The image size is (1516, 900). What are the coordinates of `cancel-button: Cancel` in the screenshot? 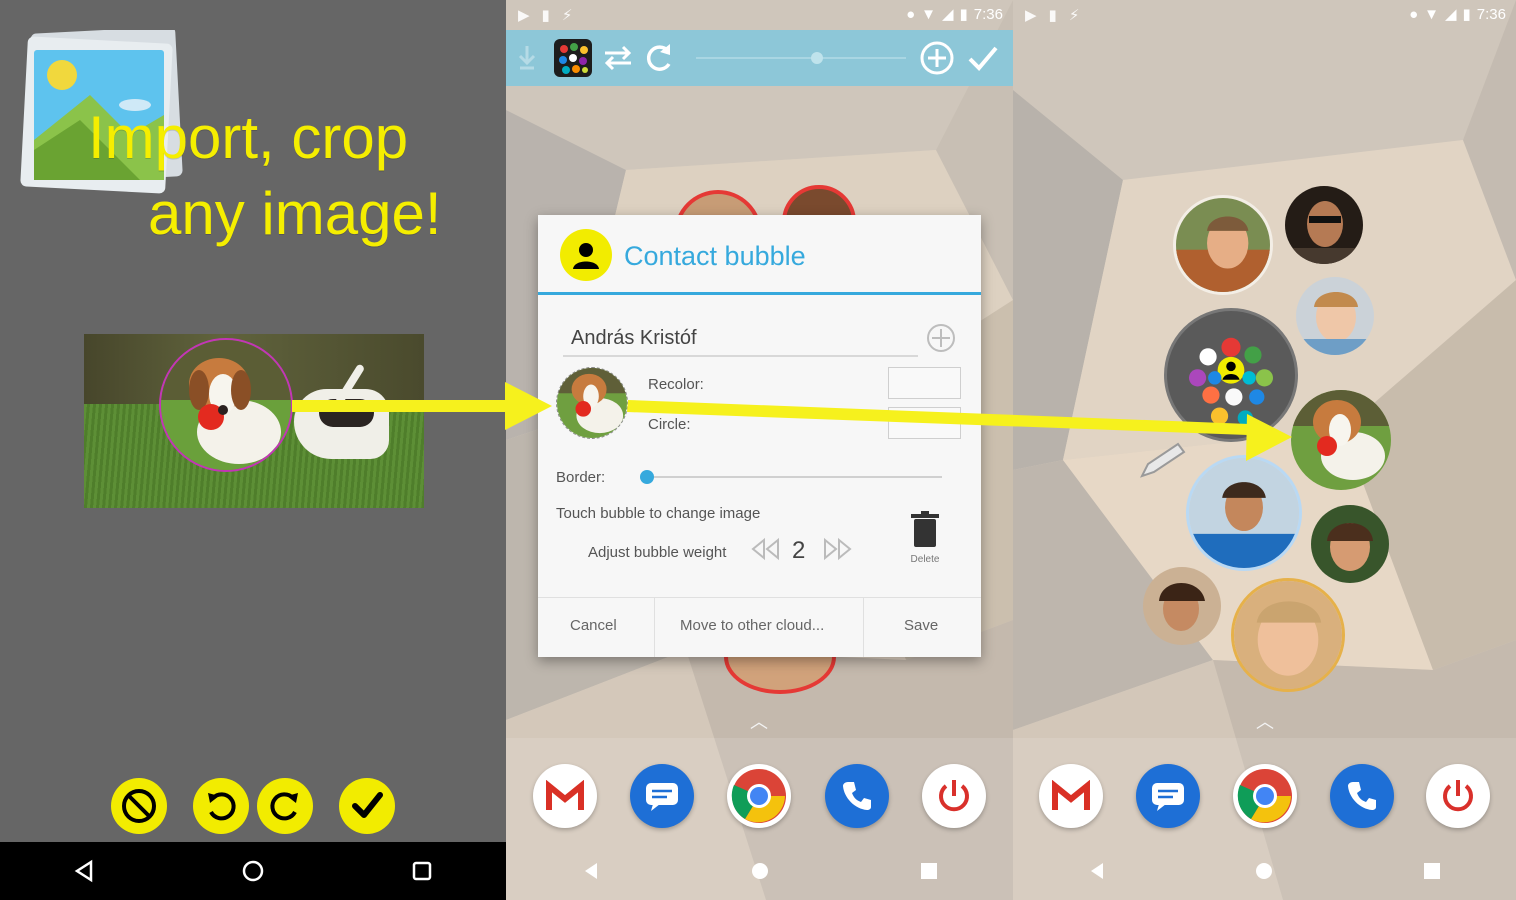 It's located at (593, 625).